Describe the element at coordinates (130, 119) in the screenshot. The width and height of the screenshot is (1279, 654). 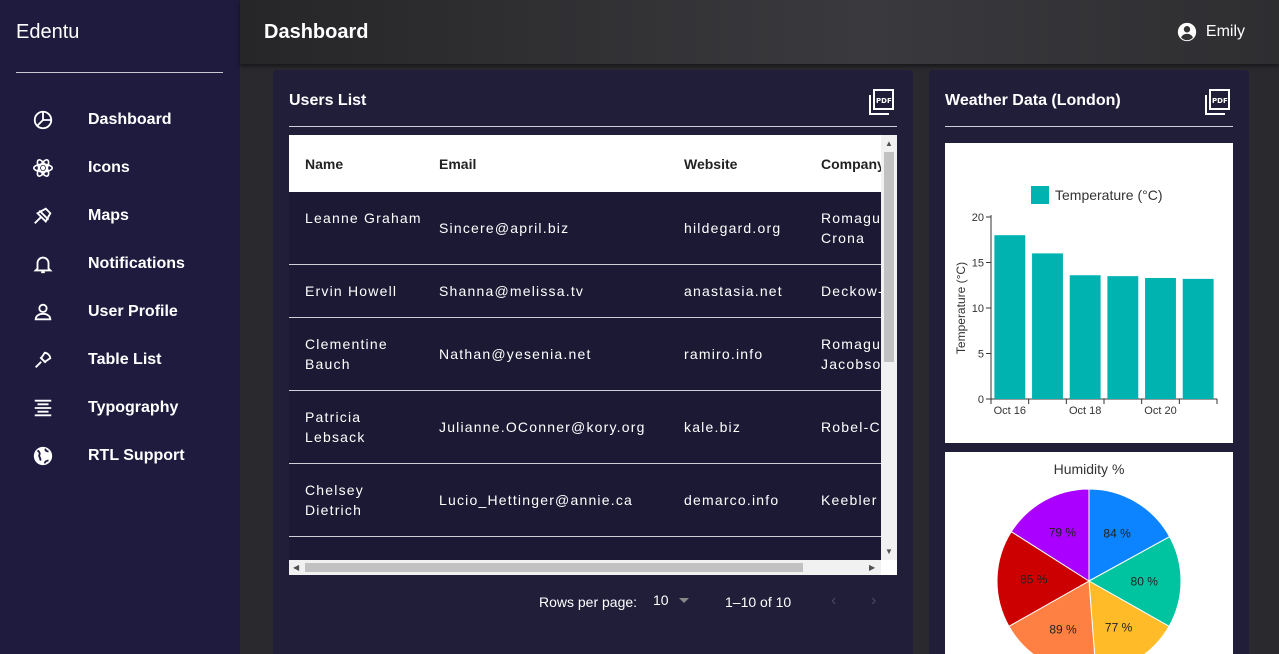
I see `sidebar-item-label: Dashboard` at that location.